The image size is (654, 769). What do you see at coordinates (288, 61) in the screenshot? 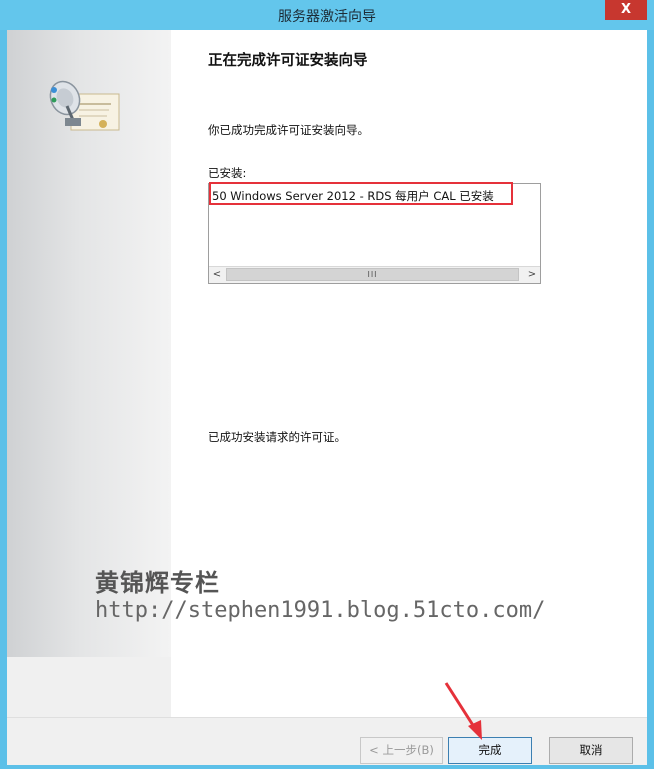
I see `page-title: 正在完成许可证安装向导` at bounding box center [288, 61].